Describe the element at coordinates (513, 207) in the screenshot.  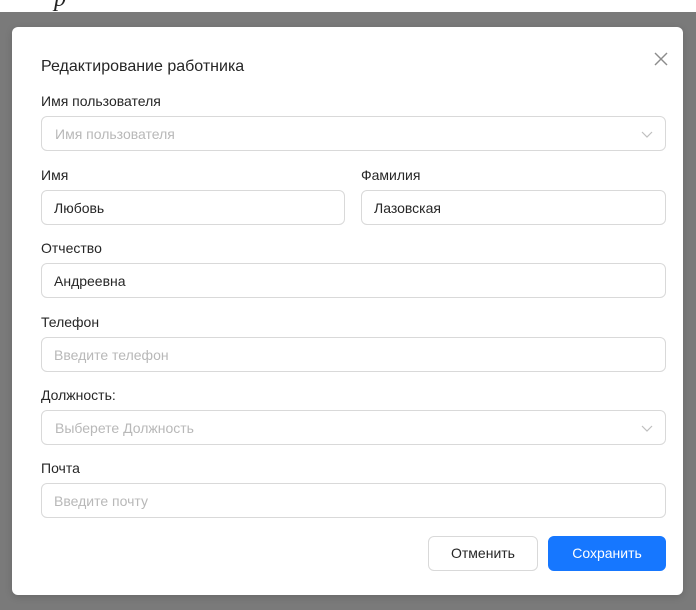
I see `last-name-input` at that location.